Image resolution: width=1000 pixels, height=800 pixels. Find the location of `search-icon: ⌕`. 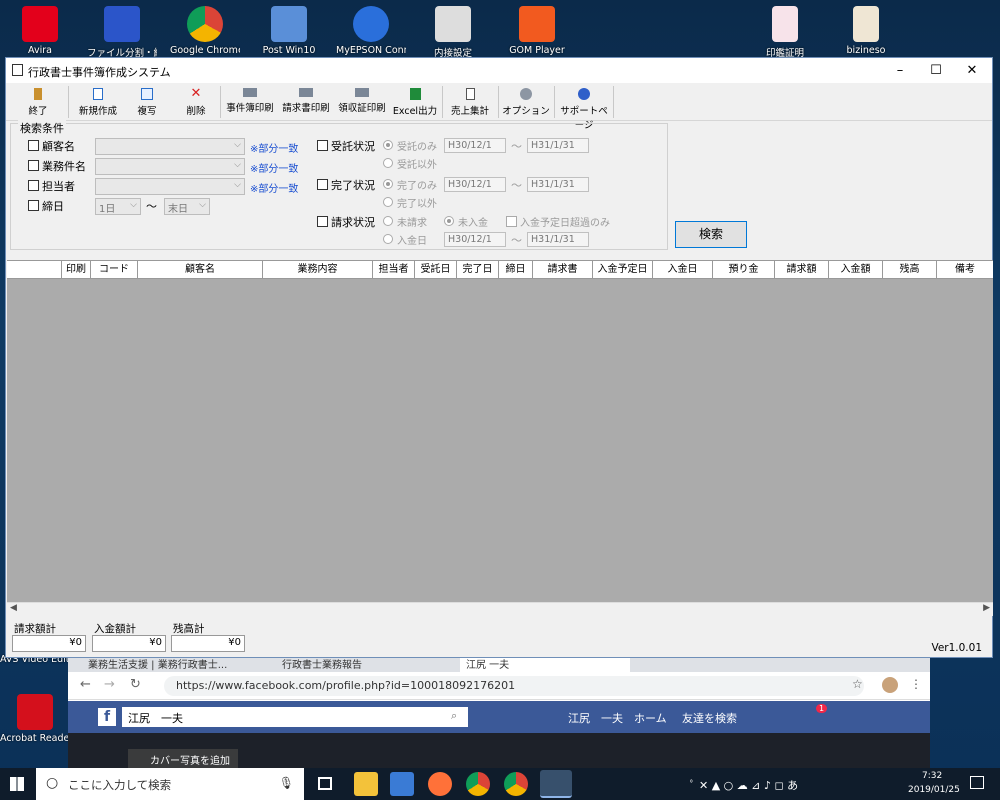

search-icon: ⌕ is located at coordinates (454, 716).